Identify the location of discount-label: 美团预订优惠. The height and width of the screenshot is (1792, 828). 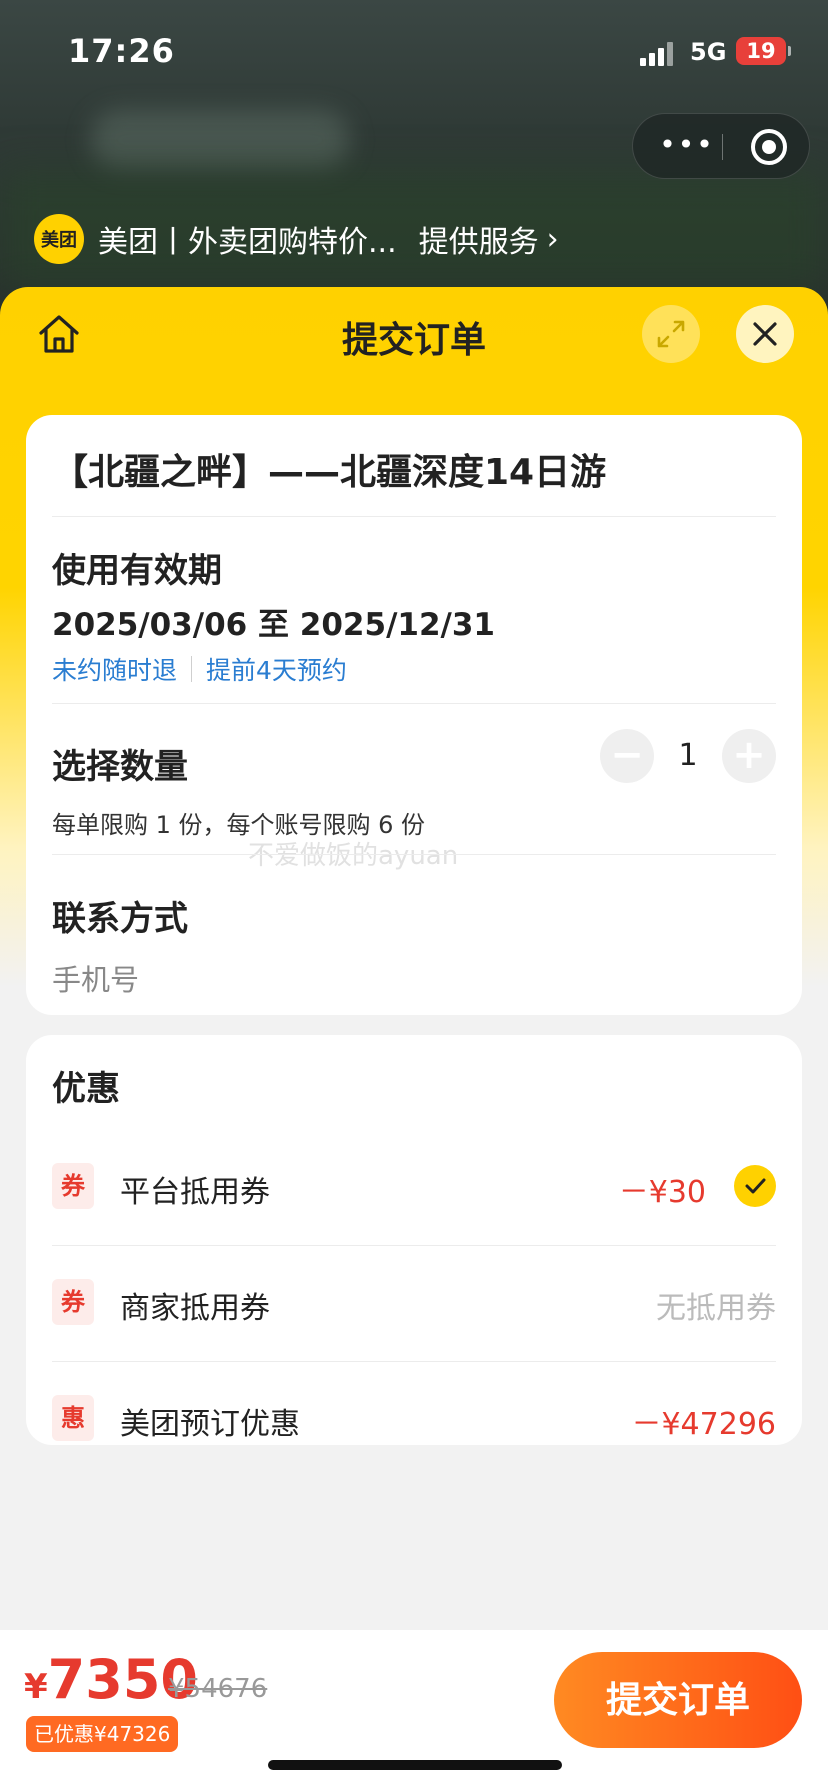
(210, 1424).